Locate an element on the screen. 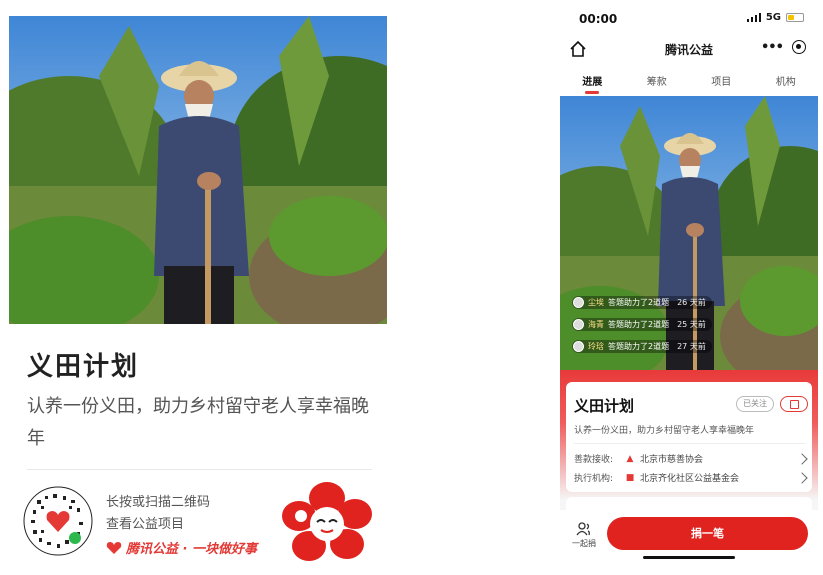  bottom-action-bar: 一起捐 捐一笔 is located at coordinates (689, 542).